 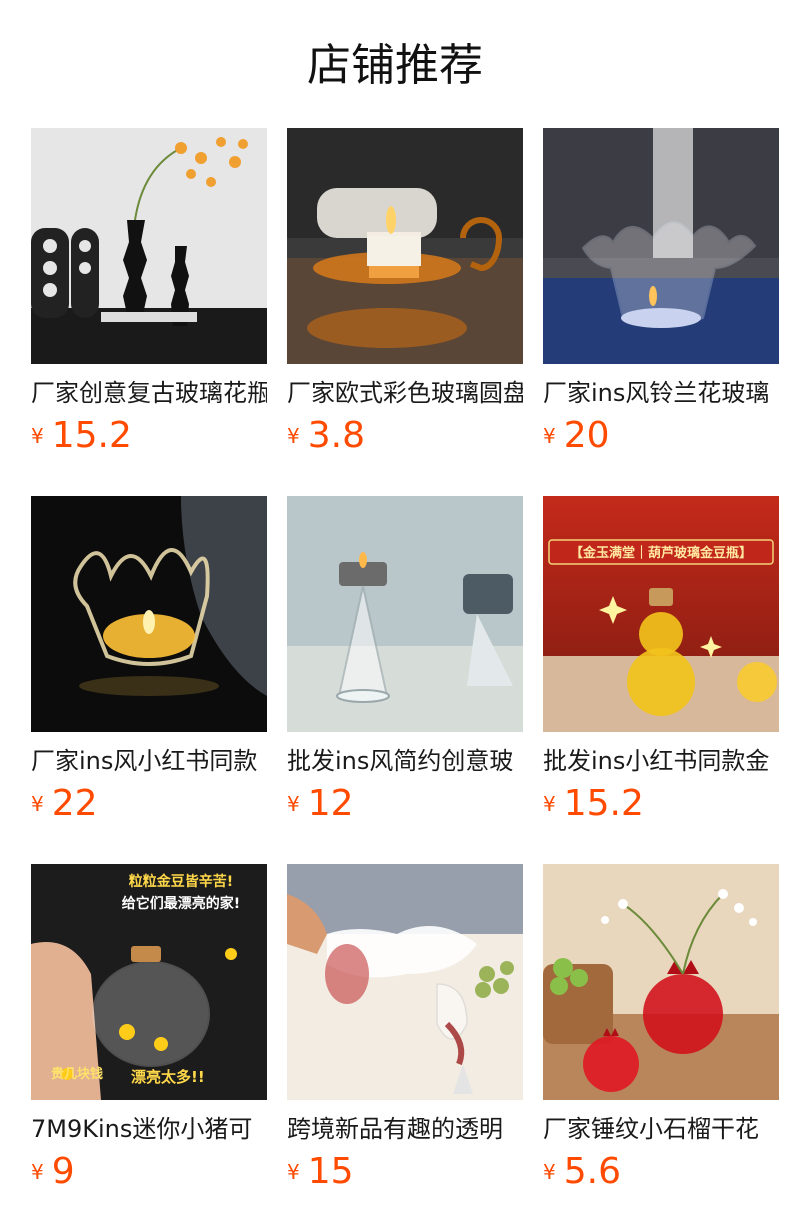 I want to click on product-price: ¥3.8, so click(x=326, y=436).